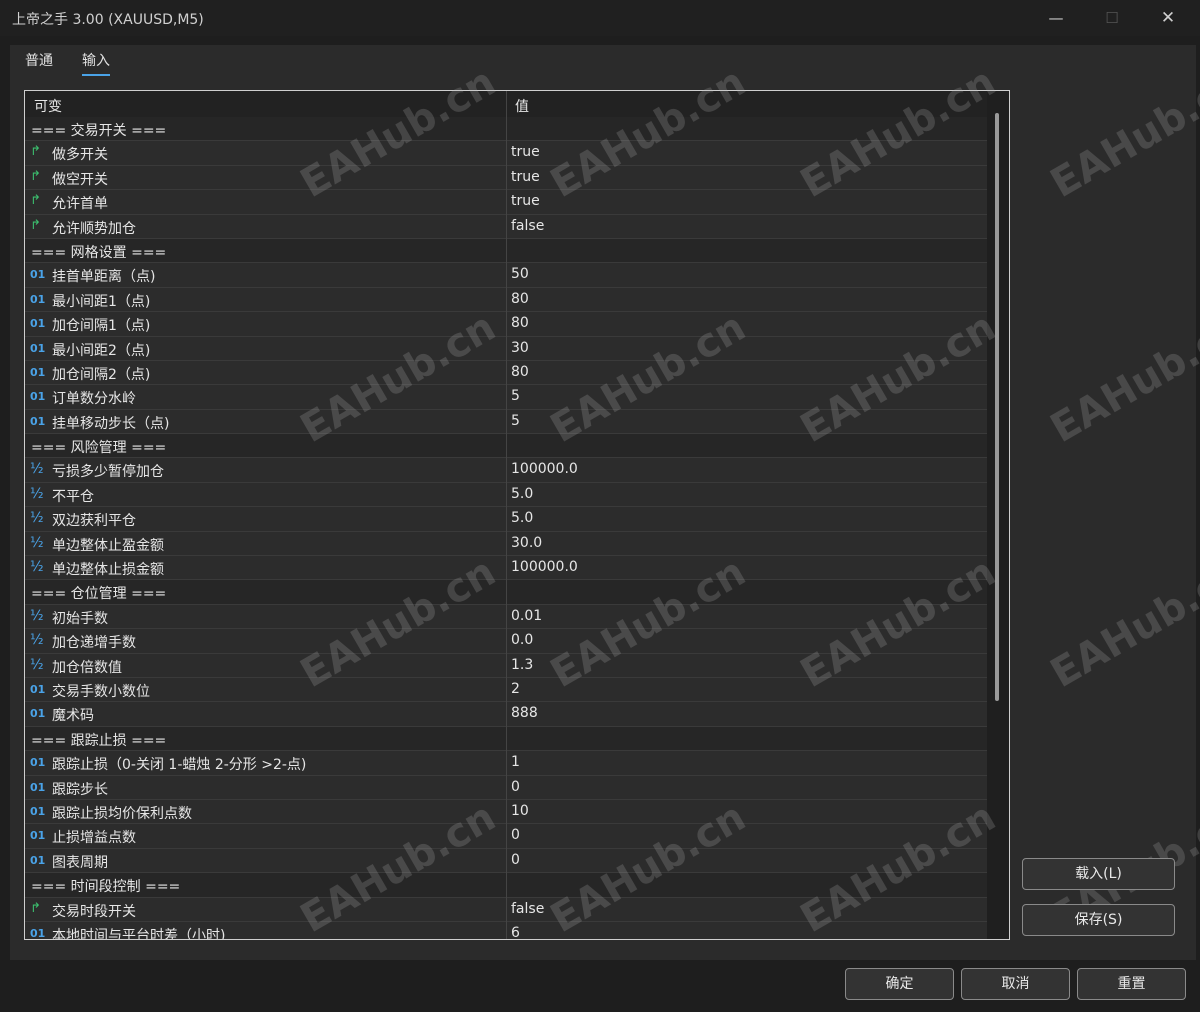  What do you see at coordinates (1056, 18) in the screenshot?
I see `minimize-button: —` at bounding box center [1056, 18].